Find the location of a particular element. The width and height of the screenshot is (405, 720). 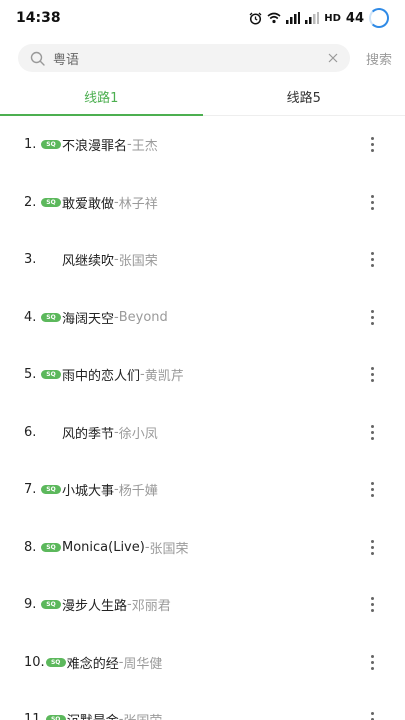

song-index: 2. is located at coordinates (30, 202).